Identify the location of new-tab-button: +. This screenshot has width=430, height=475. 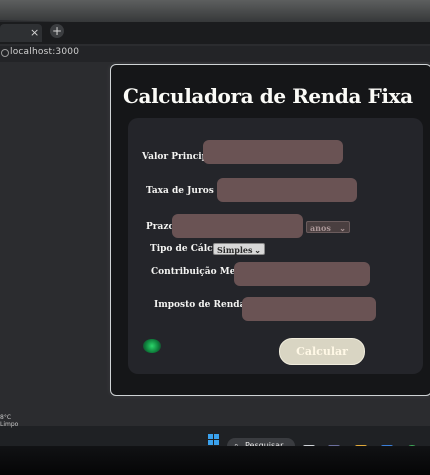
(57, 31).